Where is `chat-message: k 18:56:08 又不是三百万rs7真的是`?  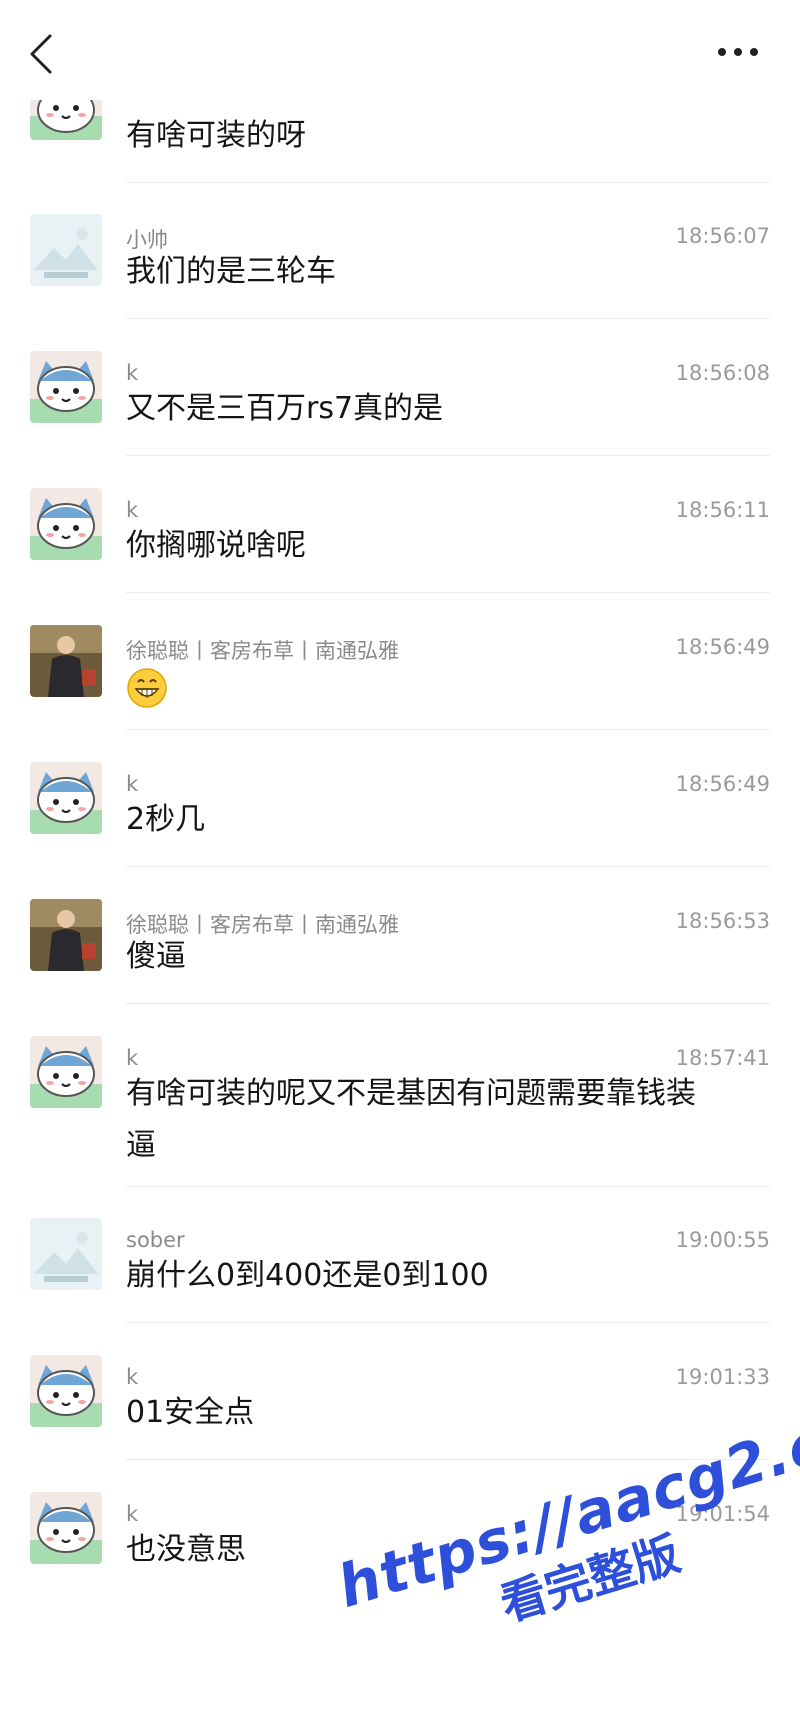 chat-message: k 18:56:08 又不是三百万rs7真的是 is located at coordinates (400, 407).